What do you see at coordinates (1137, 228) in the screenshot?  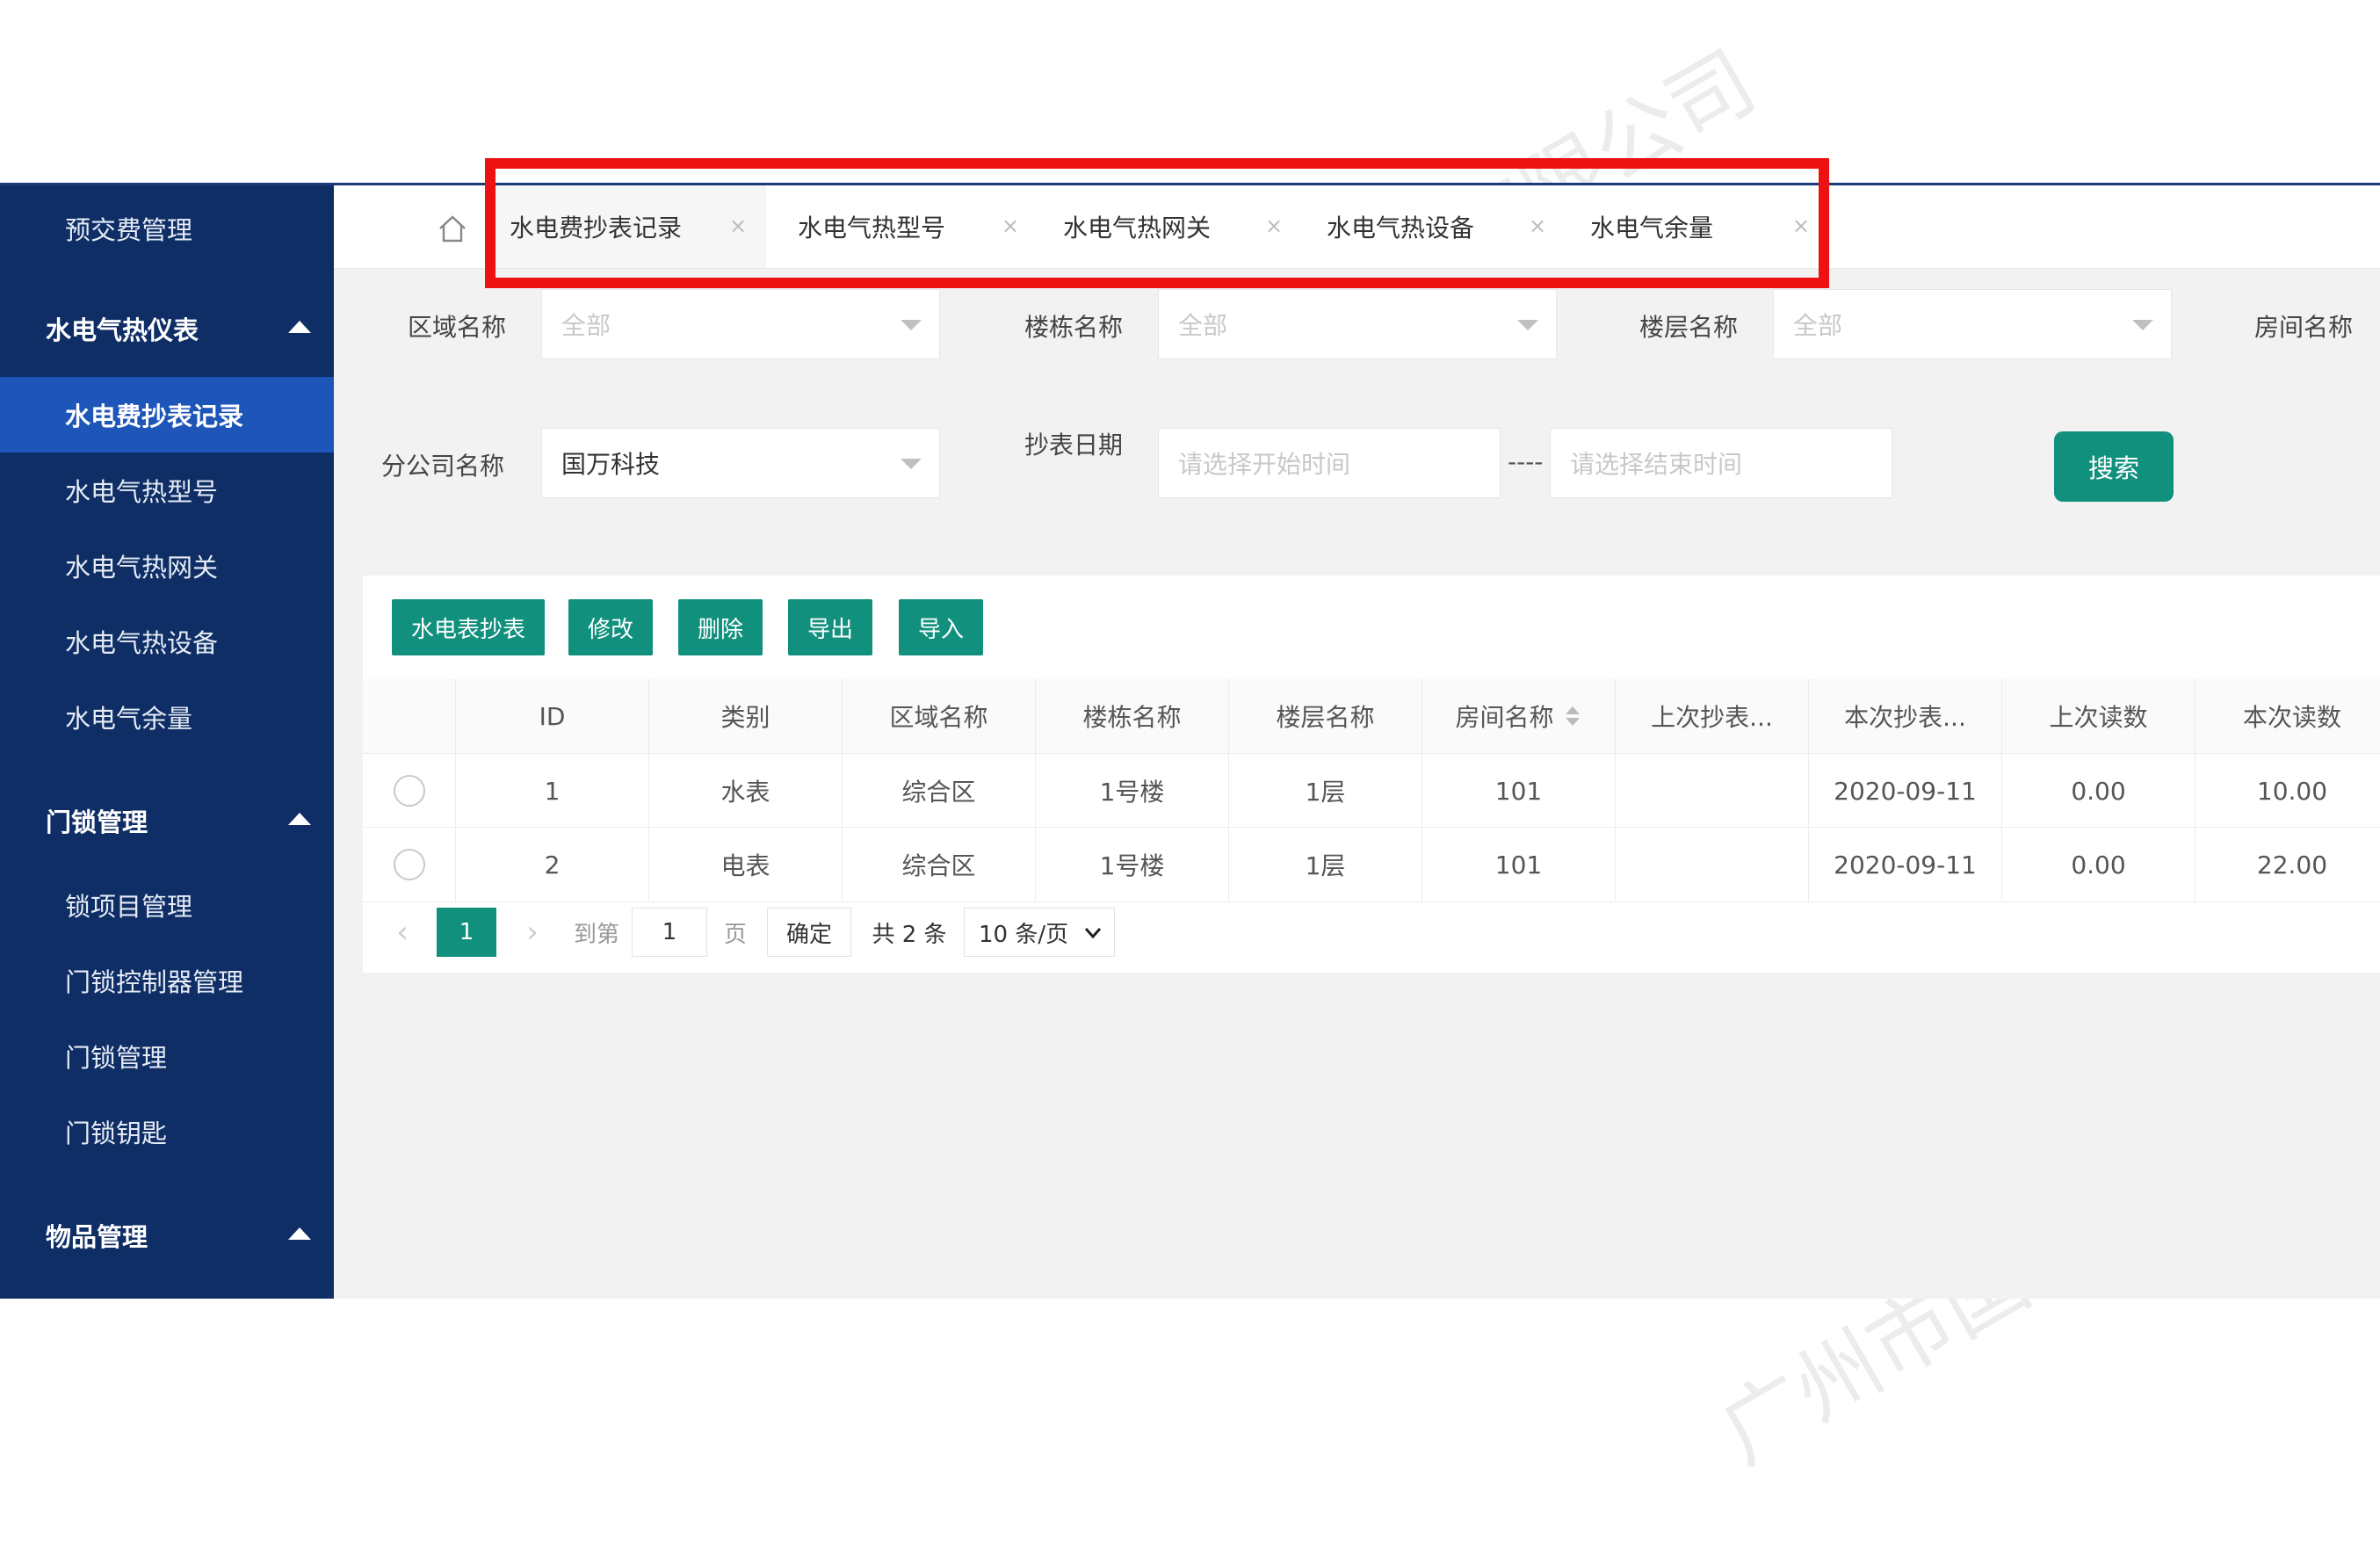 I see `tab-label: 水电气热网关` at bounding box center [1137, 228].